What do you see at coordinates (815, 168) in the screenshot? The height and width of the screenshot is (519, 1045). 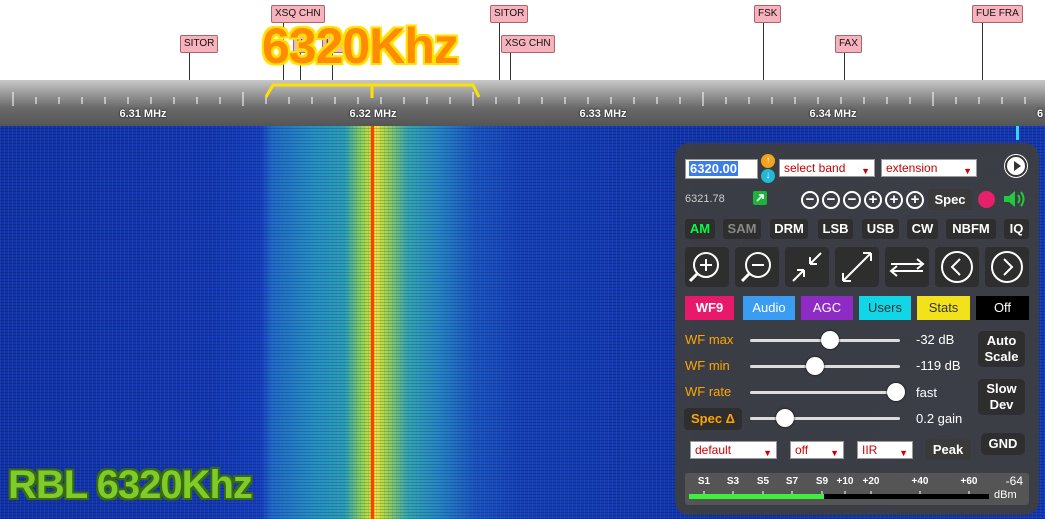 I see `band-select-value: select band` at bounding box center [815, 168].